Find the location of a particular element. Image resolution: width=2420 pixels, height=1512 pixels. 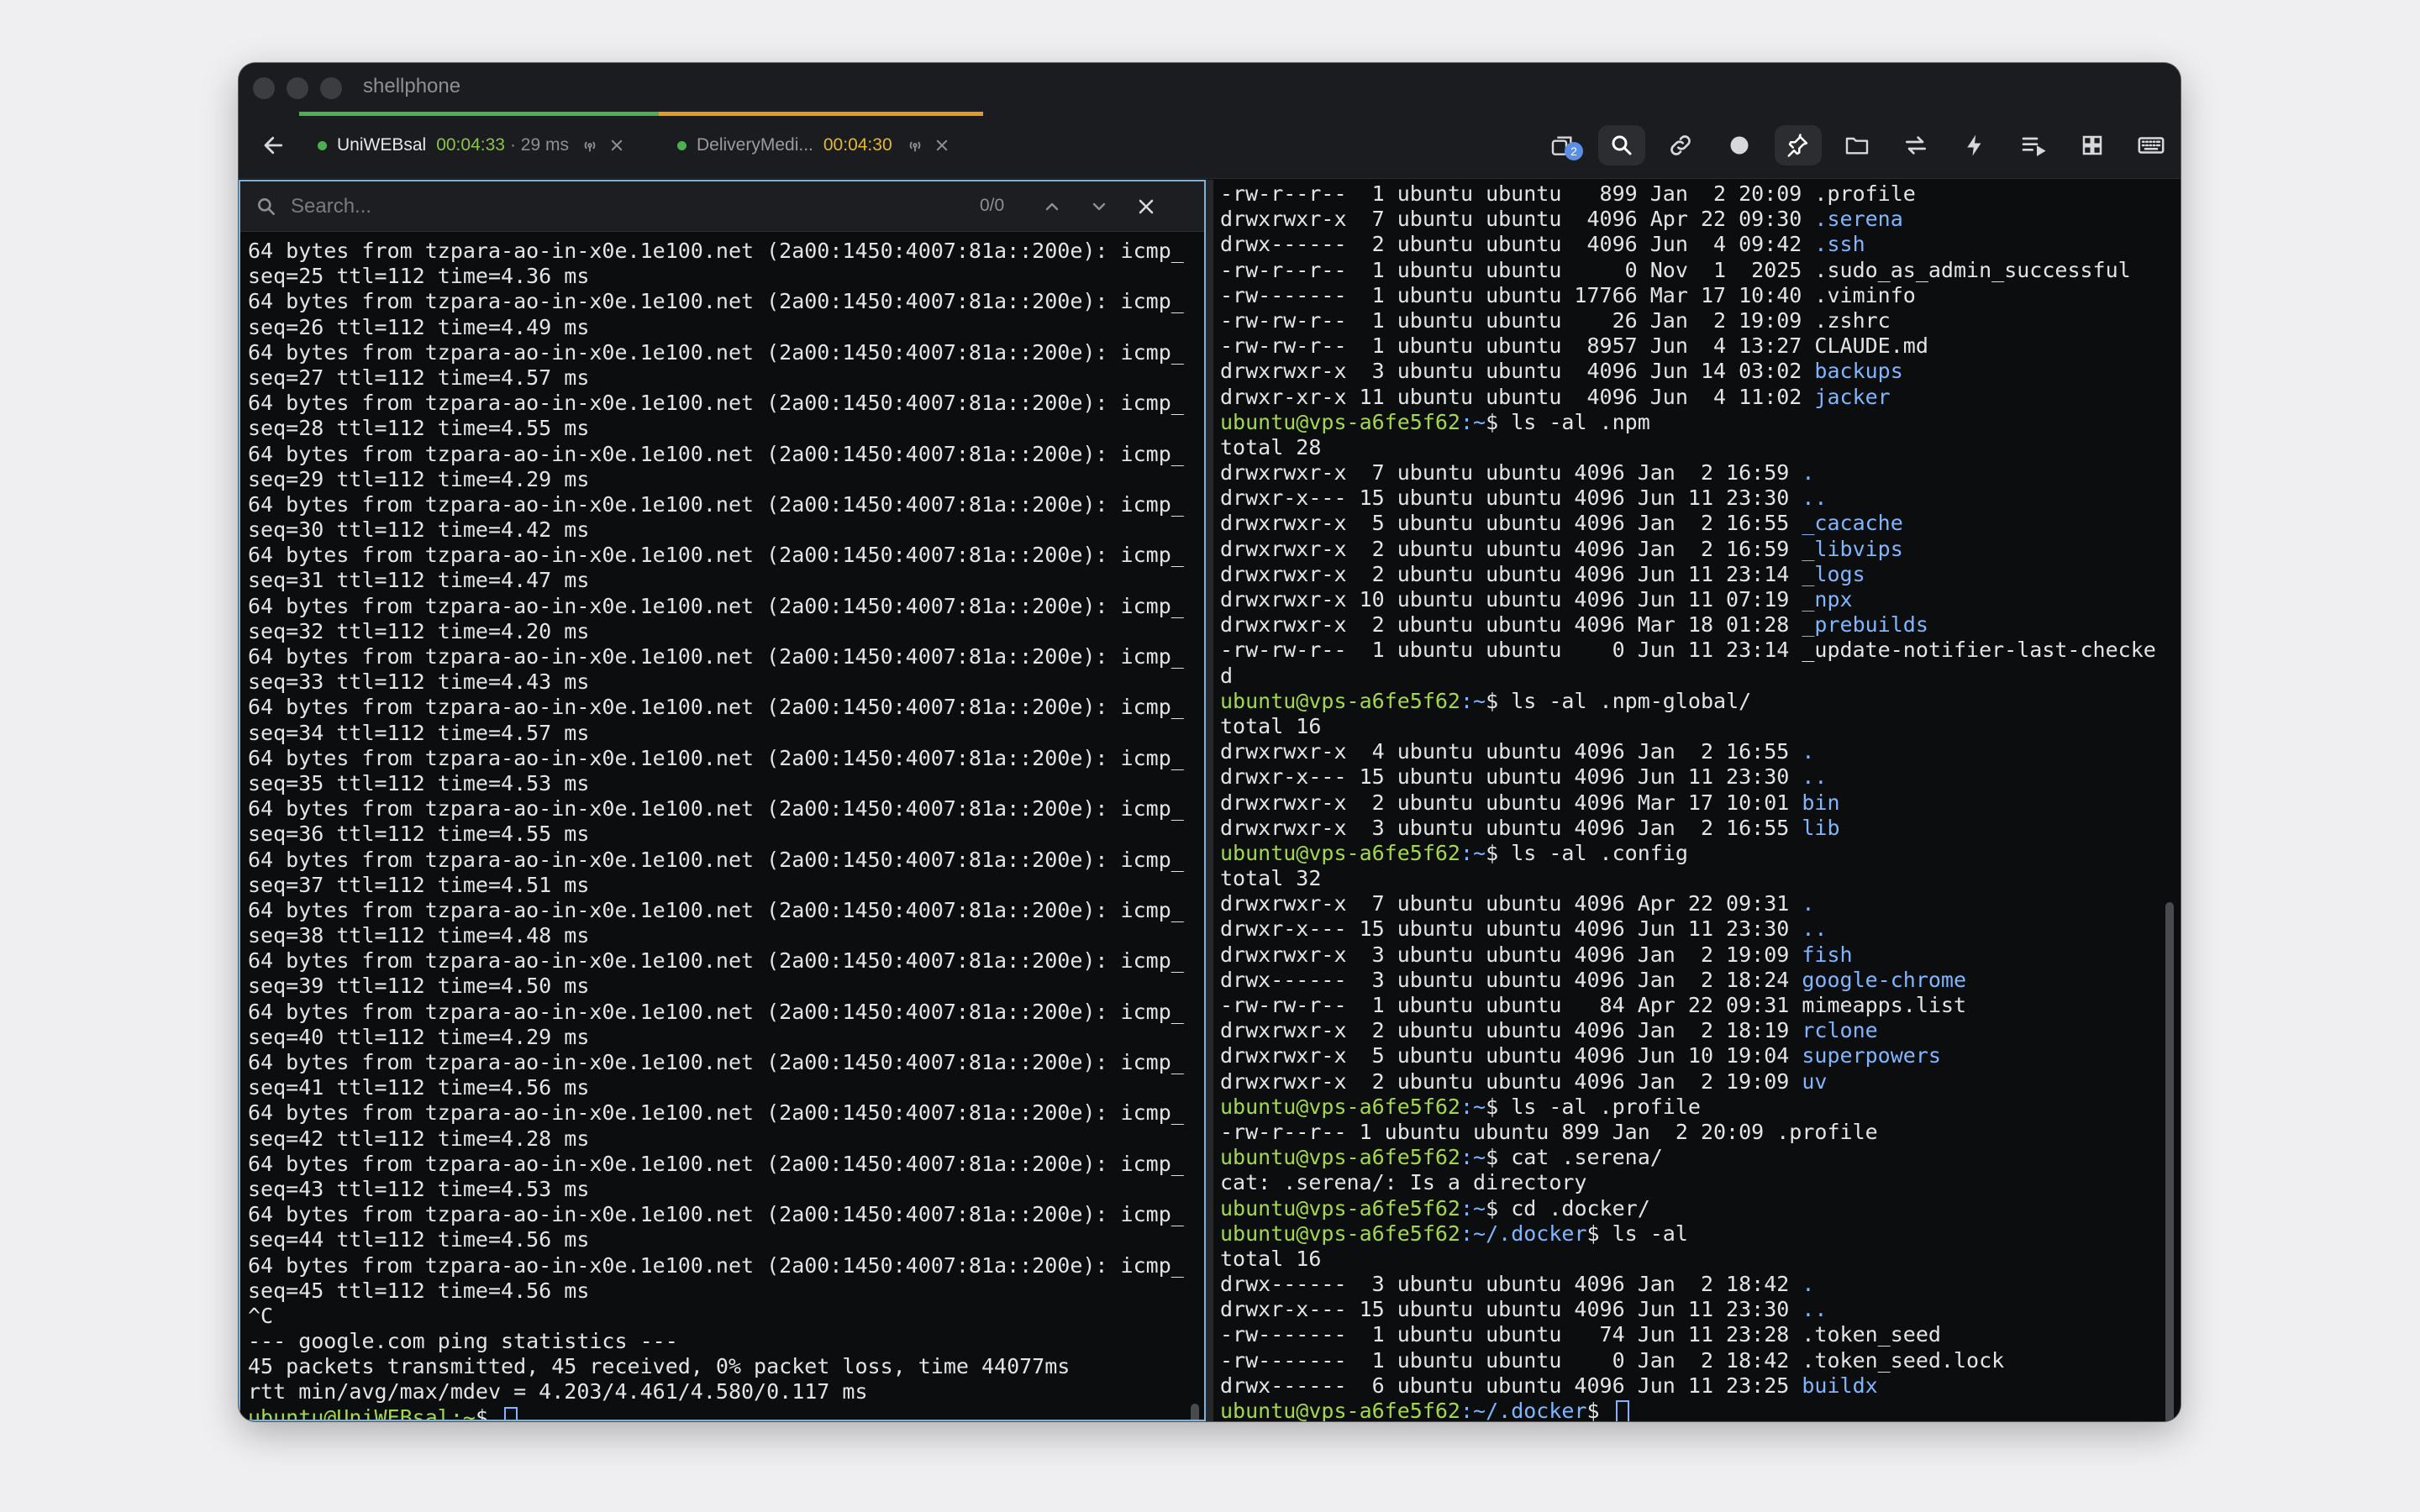

file-name: .token_seed.lock is located at coordinates (1903, 1360).